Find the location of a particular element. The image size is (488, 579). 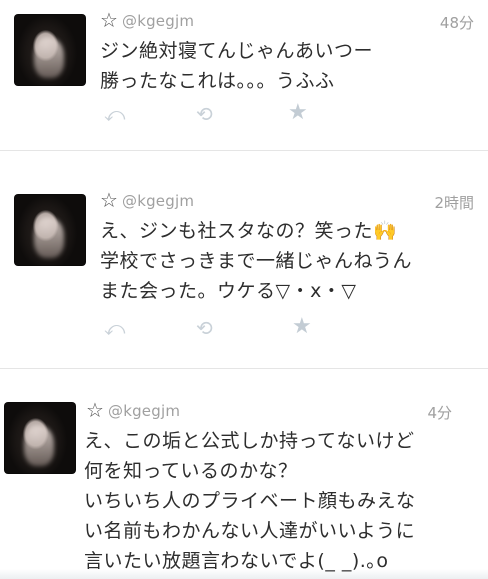

timestamp: 48分 is located at coordinates (456, 23).